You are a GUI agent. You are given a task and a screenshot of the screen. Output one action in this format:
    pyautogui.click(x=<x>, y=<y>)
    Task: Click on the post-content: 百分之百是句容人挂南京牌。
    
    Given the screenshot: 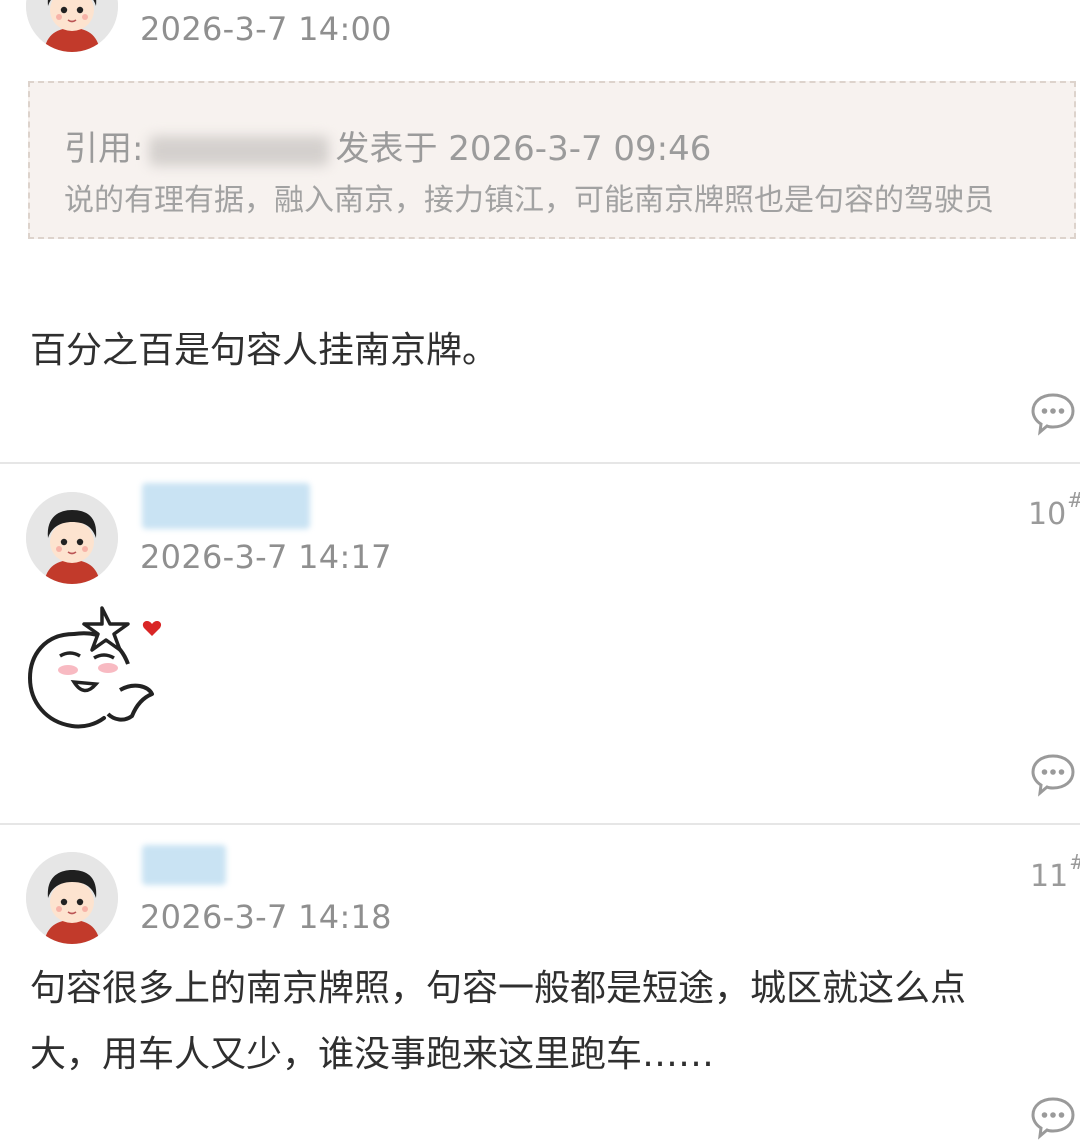 What is the action you would take?
    pyautogui.click(x=264, y=350)
    